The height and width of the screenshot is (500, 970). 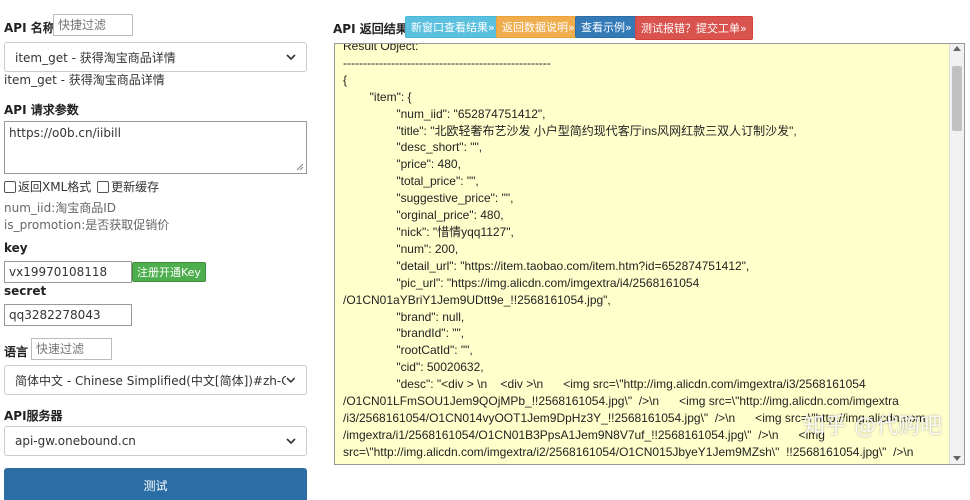 What do you see at coordinates (75, 441) in the screenshot?
I see `server-select-value: api-gw.onebound.cn` at bounding box center [75, 441].